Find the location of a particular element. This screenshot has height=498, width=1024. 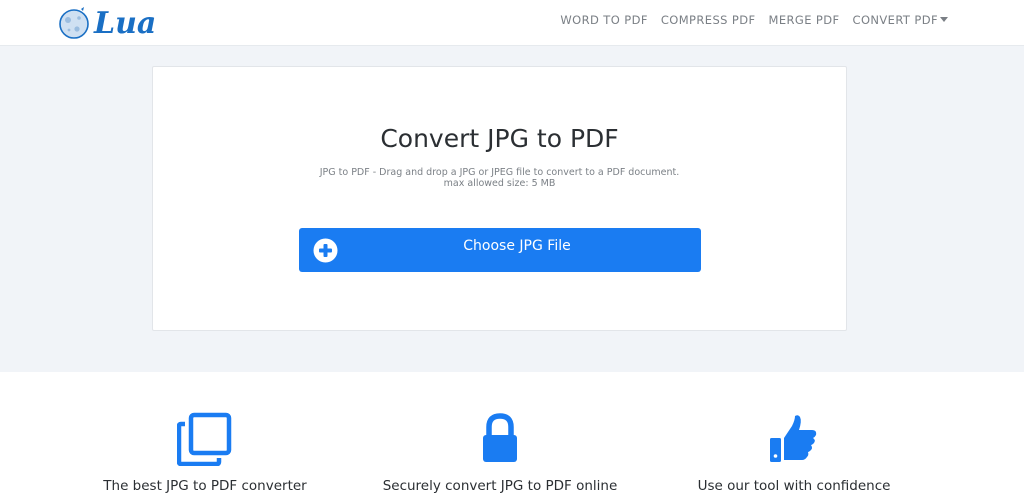

nav-compress-pdf: COMPRESS PDF is located at coordinates (708, 20).